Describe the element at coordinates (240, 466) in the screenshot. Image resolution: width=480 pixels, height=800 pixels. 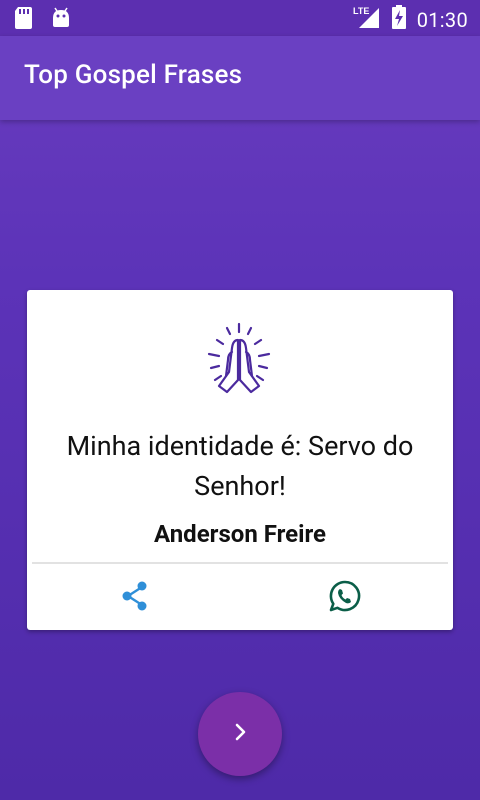
I see `quote-text: Minha identidade é: Servo do Senhor!` at that location.